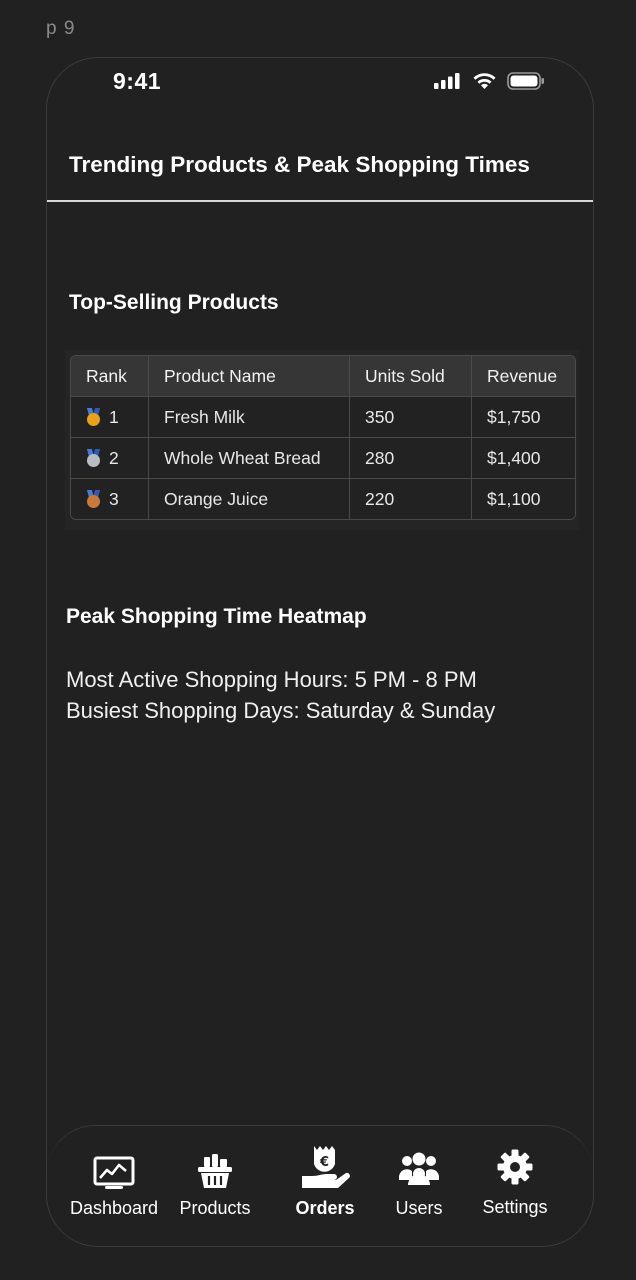 The width and height of the screenshot is (636, 1280). I want to click on product-name-cell: Whole Wheat Bread, so click(249, 458).